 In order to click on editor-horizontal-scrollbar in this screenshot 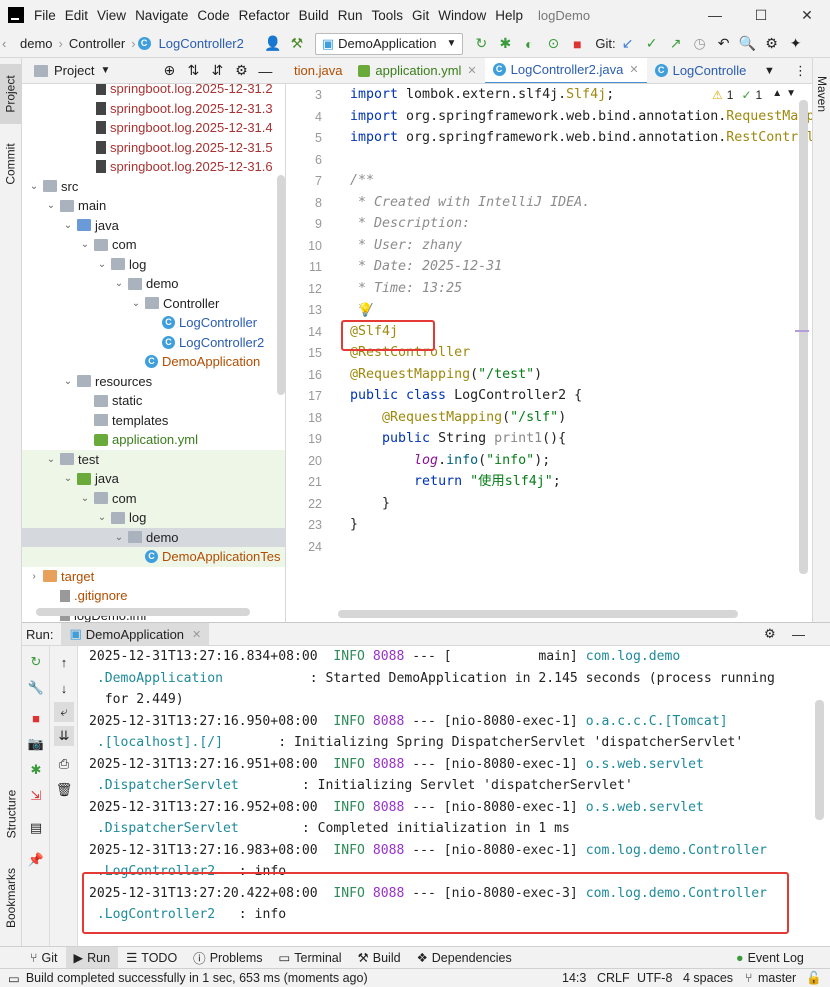, I will do `click(538, 614)`.